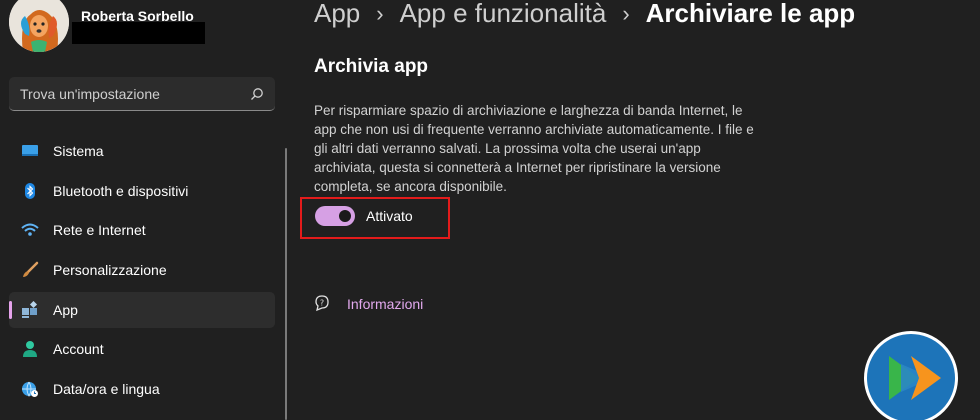 This screenshot has width=980, height=420. Describe the element at coordinates (286, 284) in the screenshot. I see `sidebar-scrollbar` at that location.